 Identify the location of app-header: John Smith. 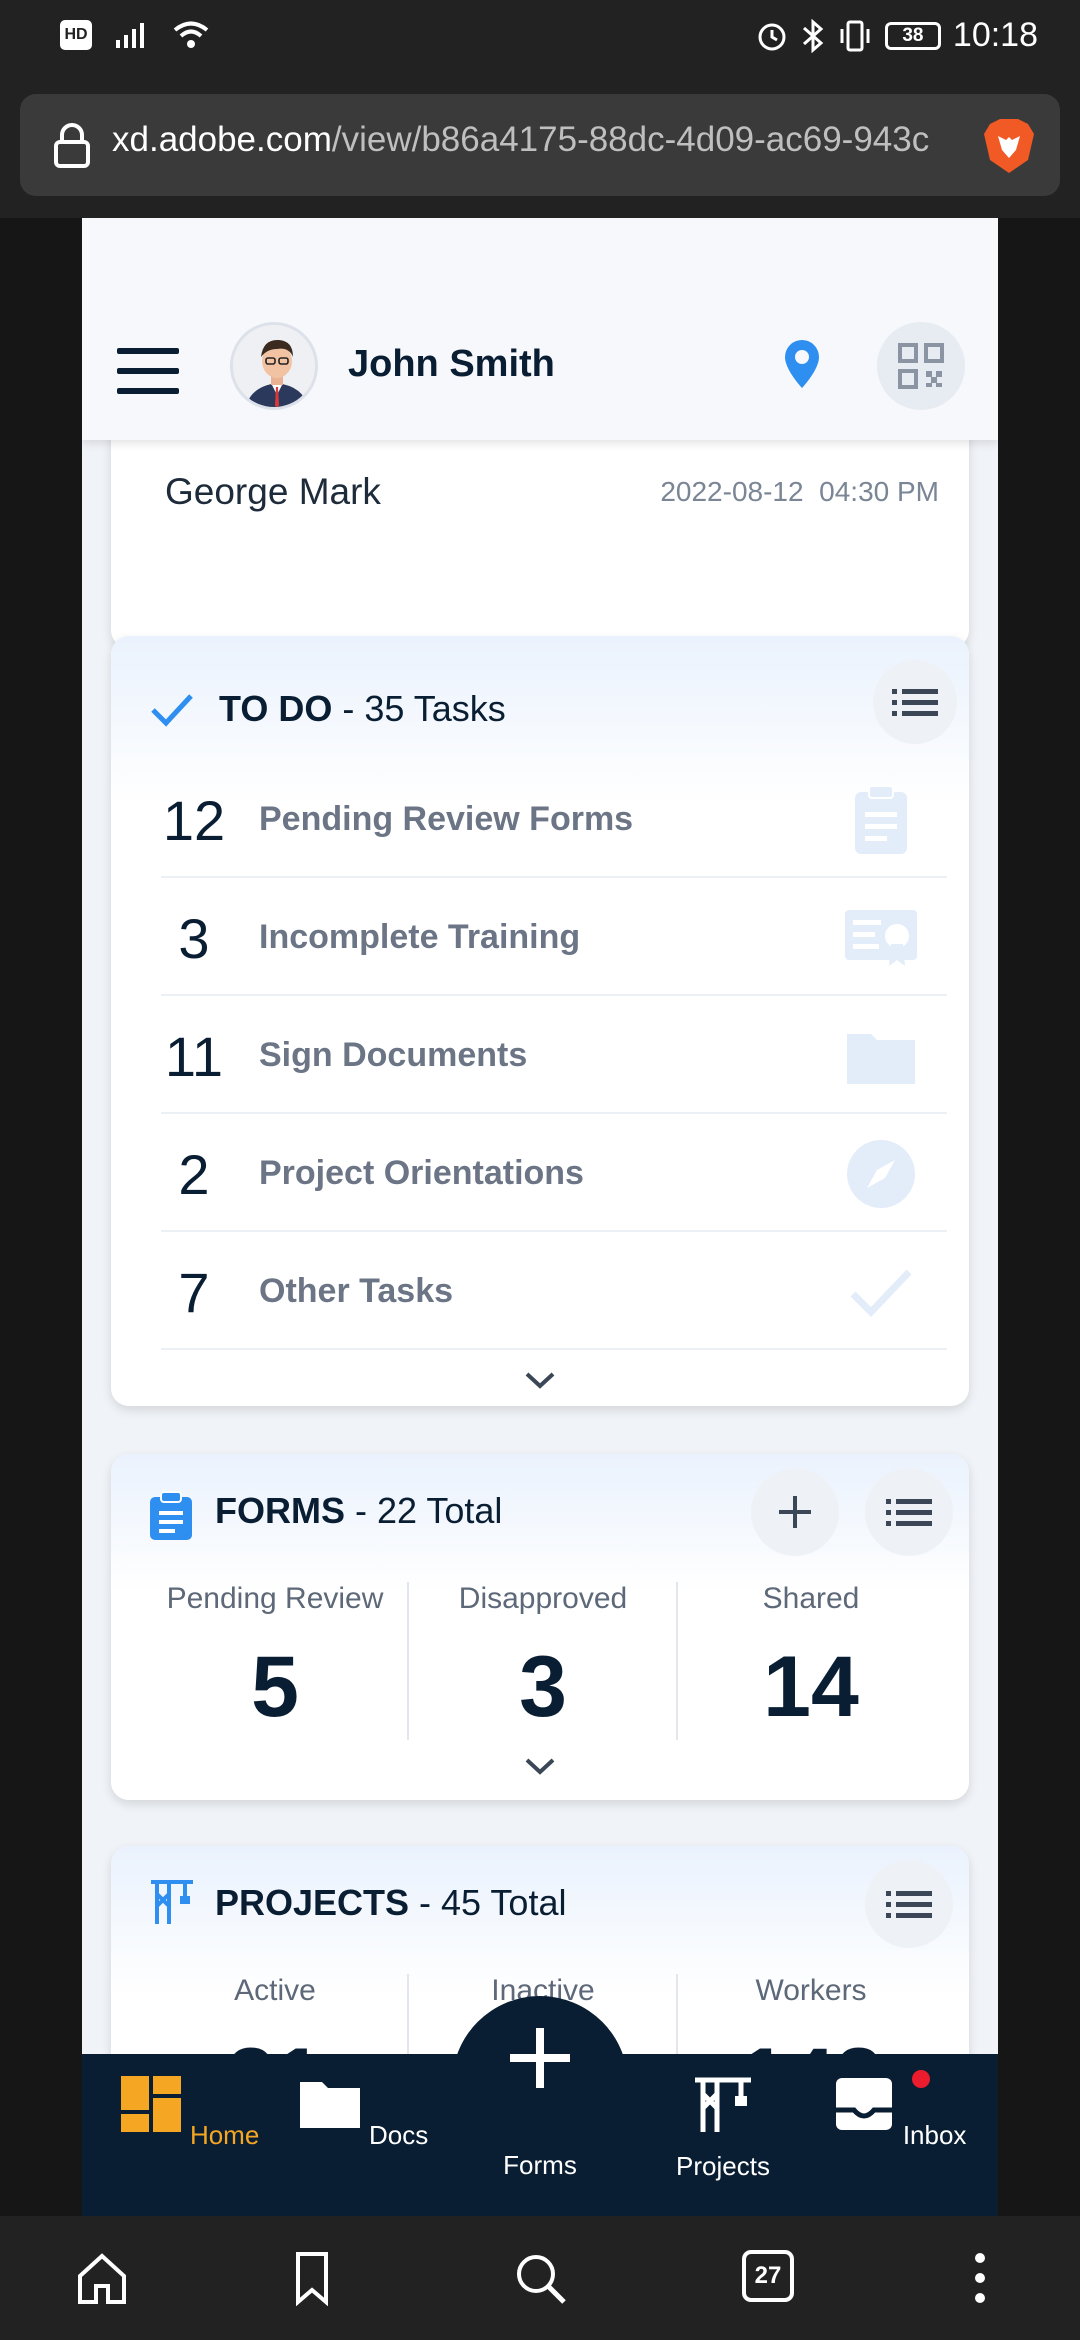
(540, 329).